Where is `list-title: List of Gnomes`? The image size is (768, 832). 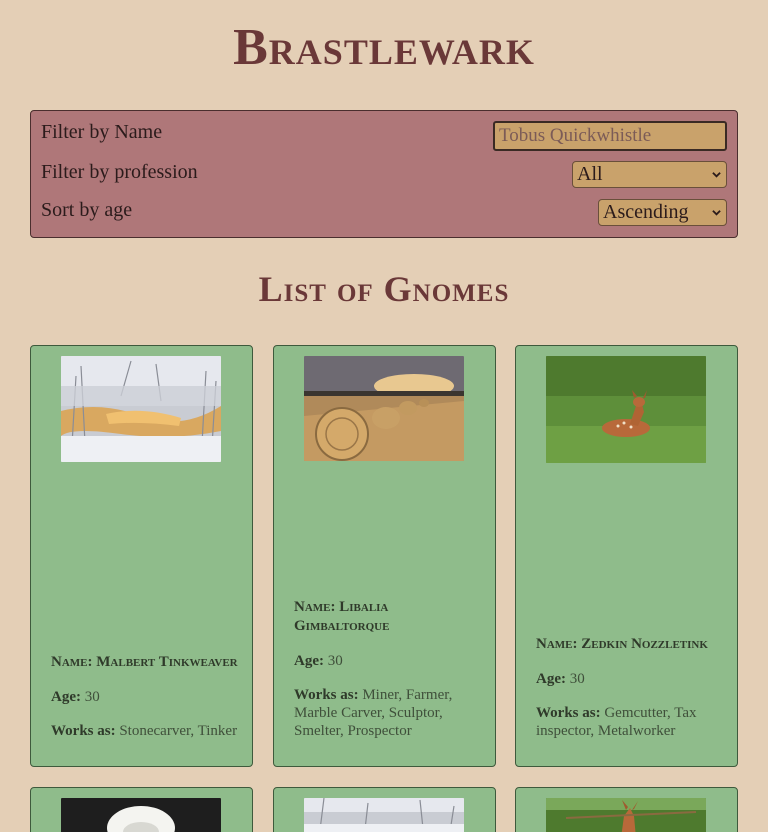
list-title: List of Gnomes is located at coordinates (384, 289).